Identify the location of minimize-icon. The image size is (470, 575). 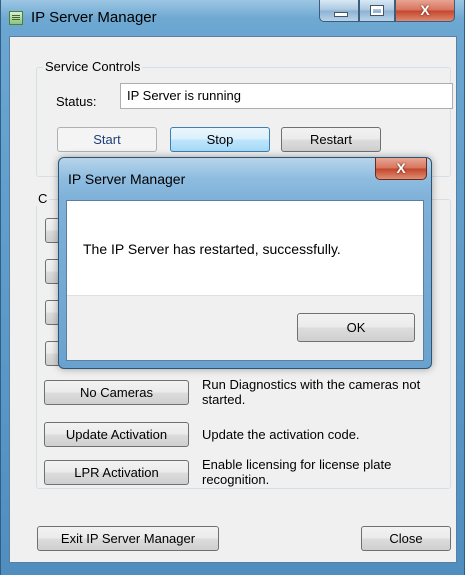
(341, 14).